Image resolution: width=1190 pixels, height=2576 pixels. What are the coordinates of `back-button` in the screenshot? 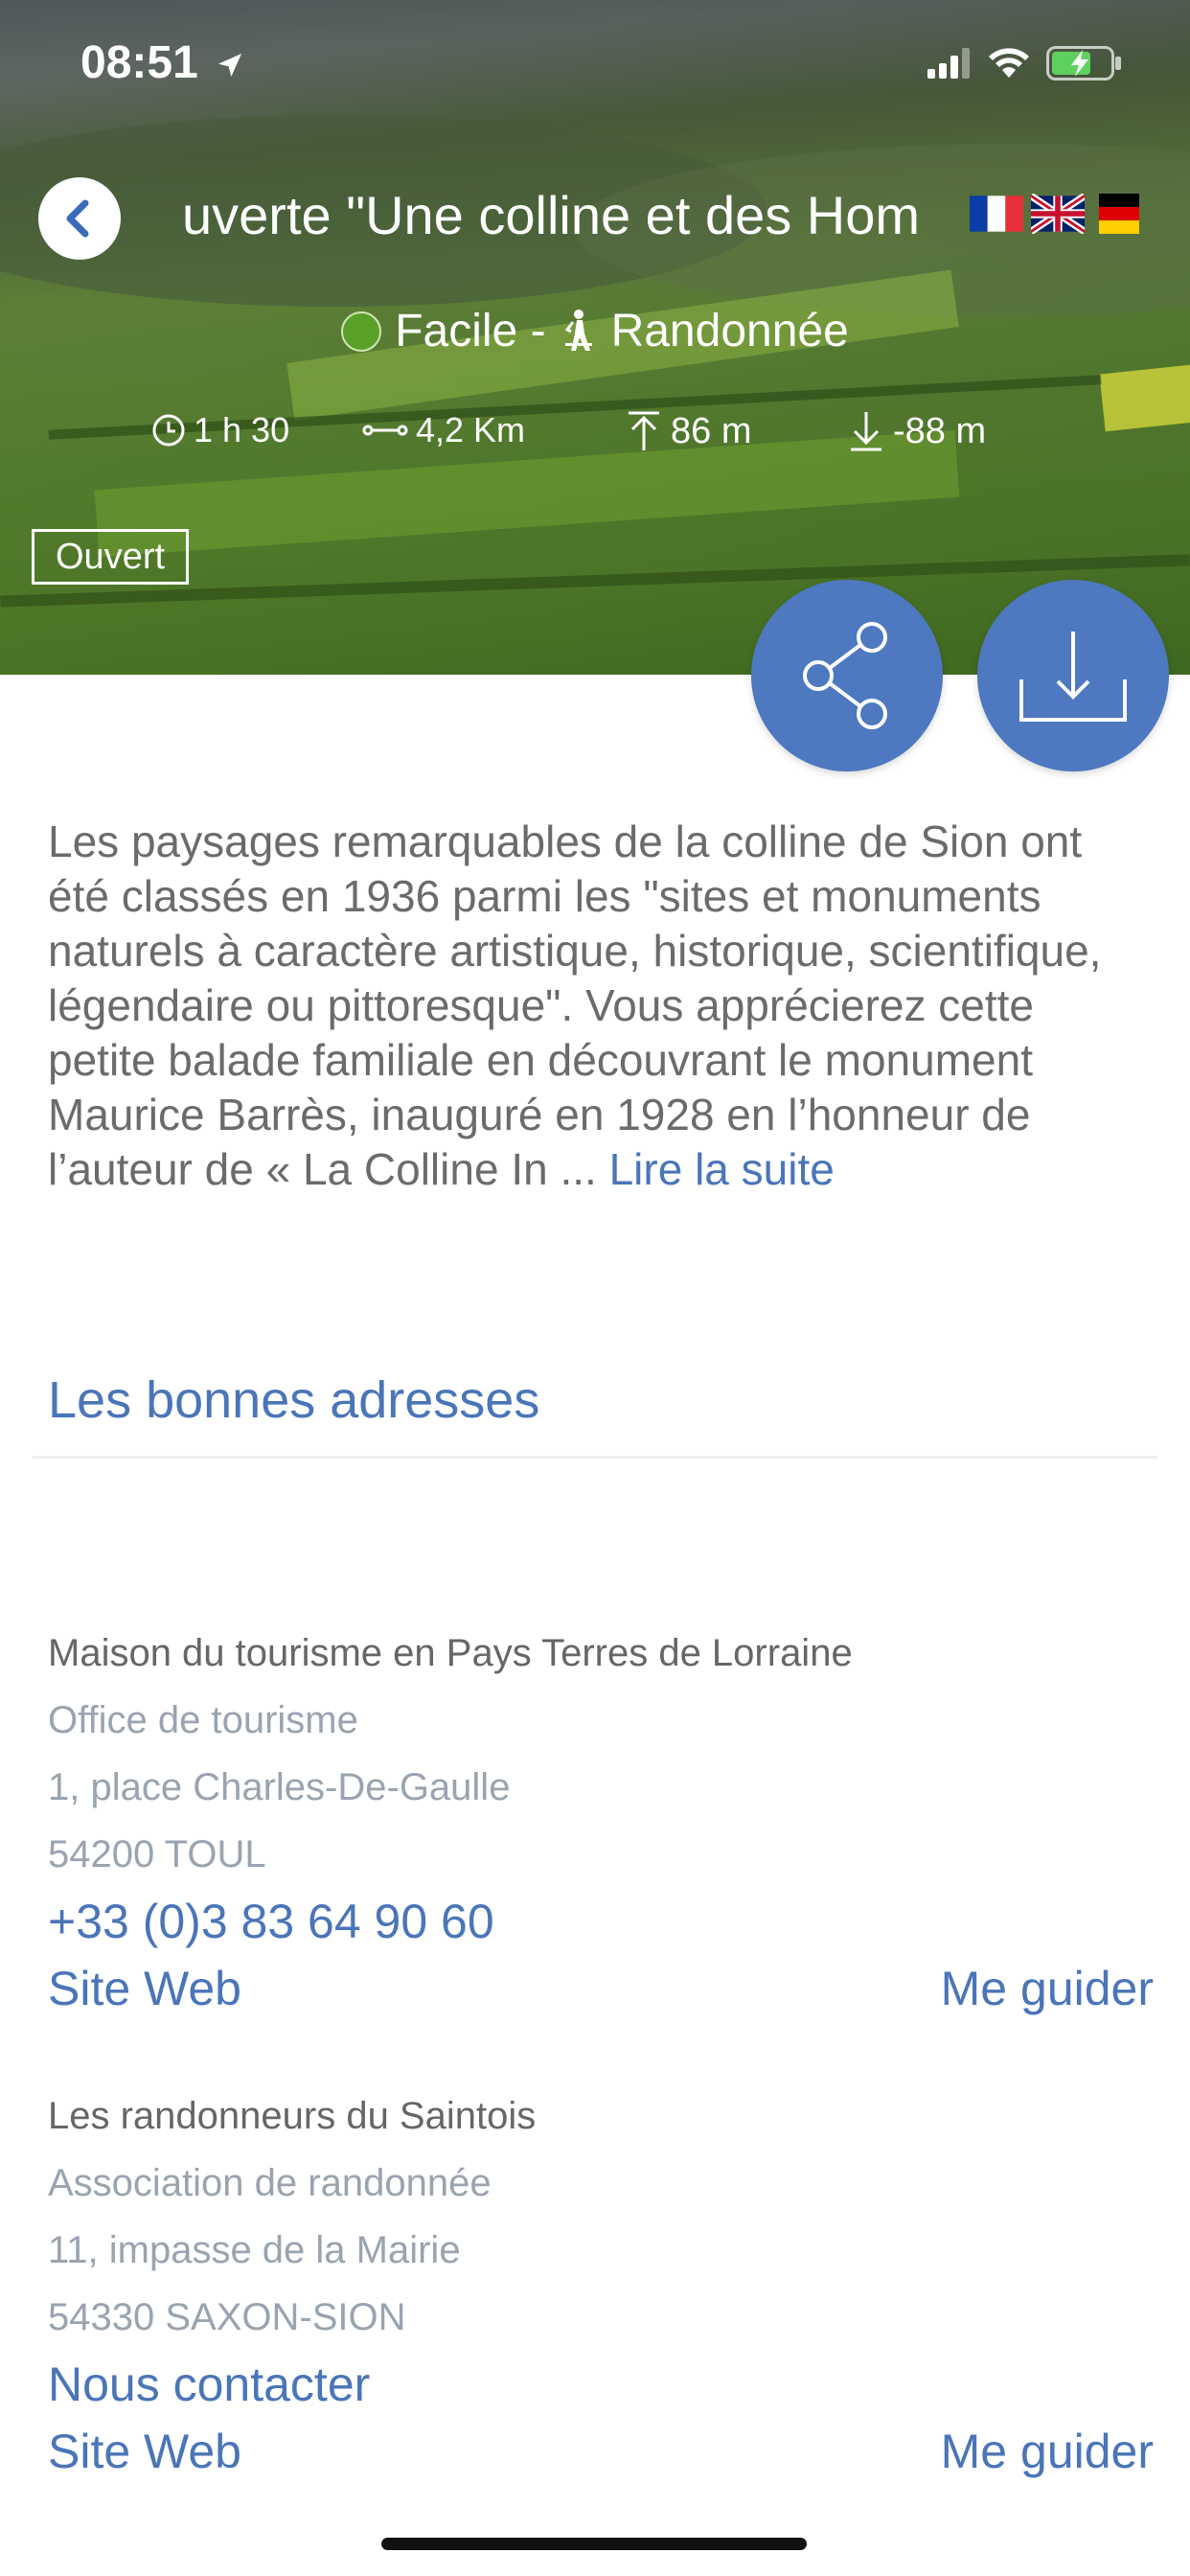 It's located at (80, 218).